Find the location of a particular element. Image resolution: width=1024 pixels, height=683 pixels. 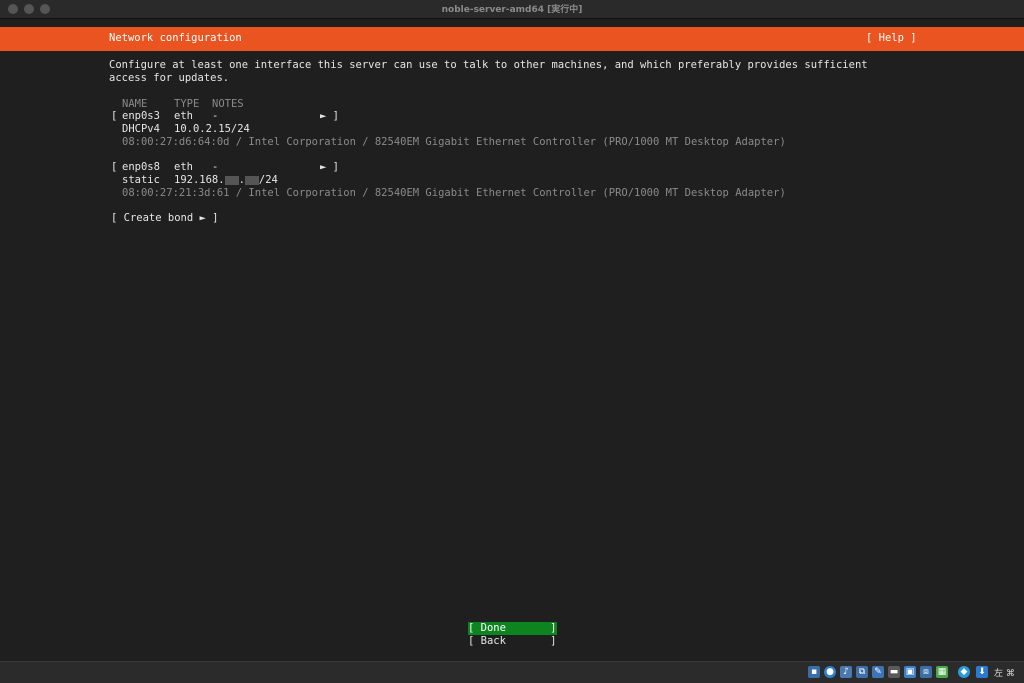

window-titlebar: noble-server-amd64 [実行中] is located at coordinates (512, 9).